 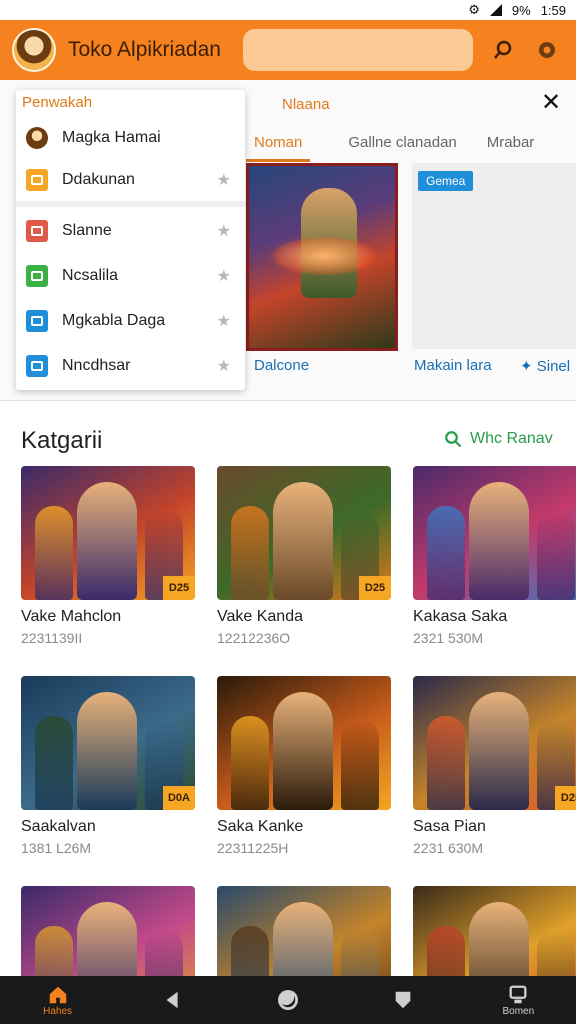 I want to click on game-meta: 2231139II, so click(x=52, y=638).